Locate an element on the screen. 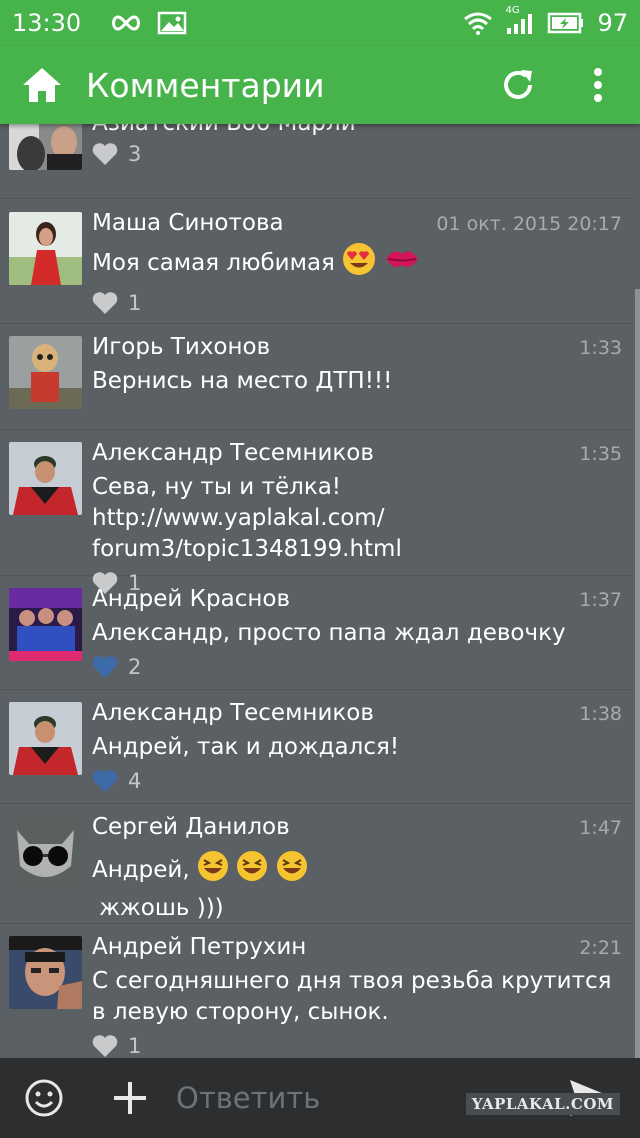 The width and height of the screenshot is (640, 1138). like-button: 4 is located at coordinates (357, 781).